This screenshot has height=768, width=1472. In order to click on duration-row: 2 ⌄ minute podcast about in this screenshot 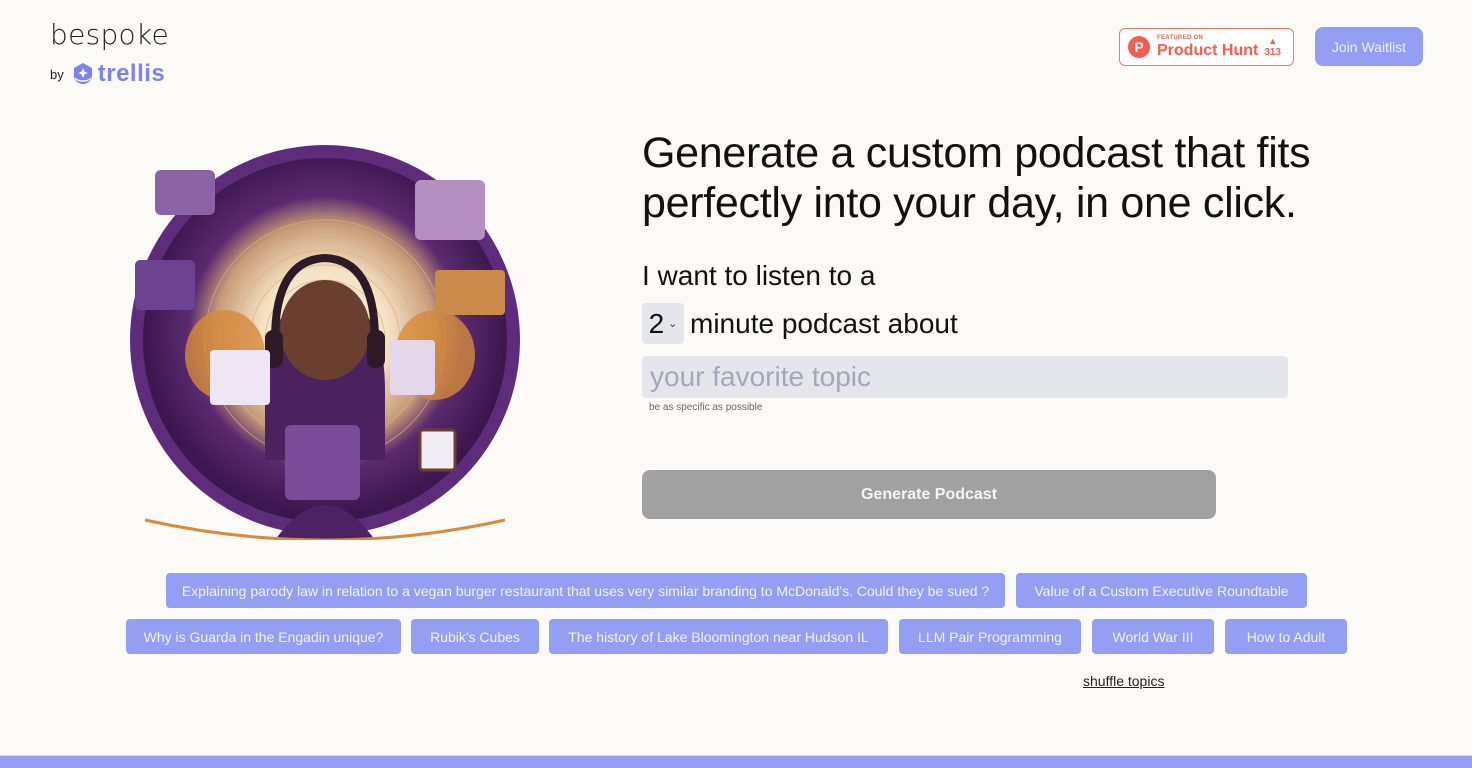, I will do `click(800, 323)`.